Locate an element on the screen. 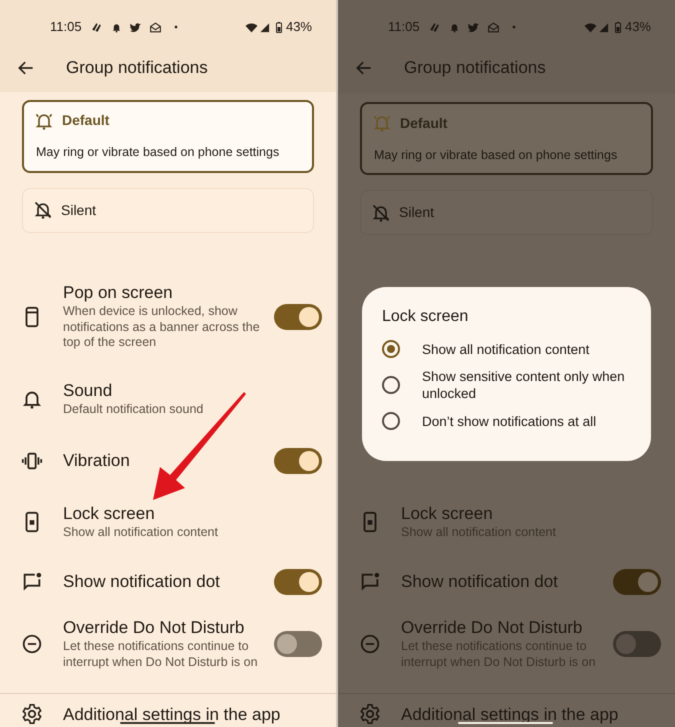 The height and width of the screenshot is (727, 675). setting-row: Show notification dot is located at coordinates (168, 582).